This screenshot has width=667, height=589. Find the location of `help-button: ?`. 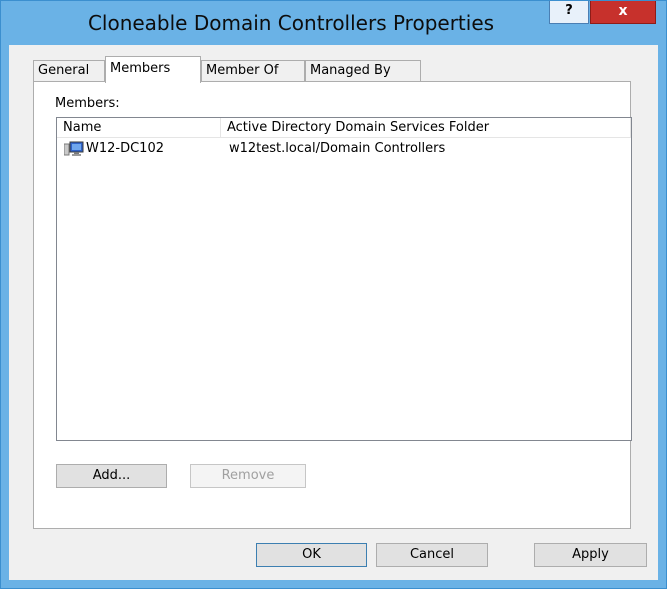

help-button: ? is located at coordinates (569, 12).